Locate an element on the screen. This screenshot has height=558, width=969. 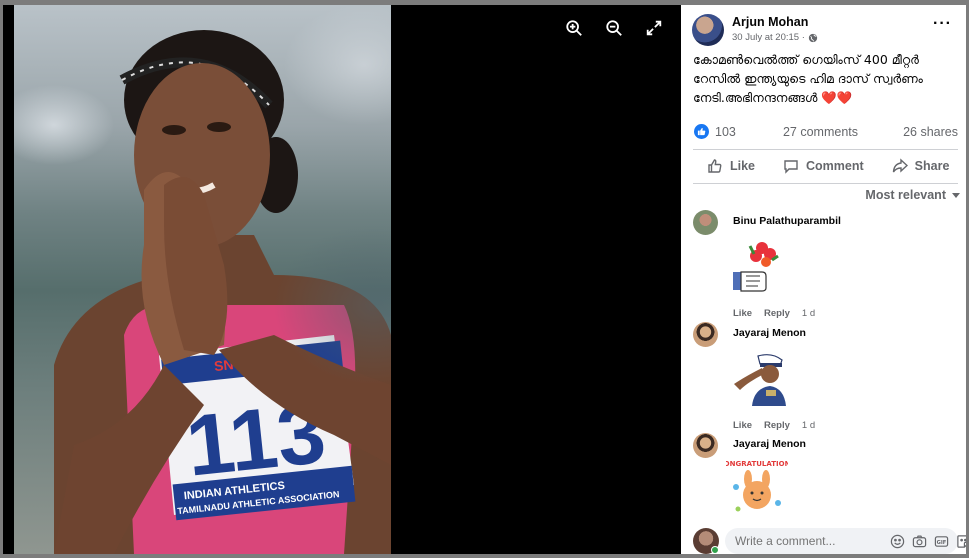
composer-icons: GIF is located at coordinates (928, 541).